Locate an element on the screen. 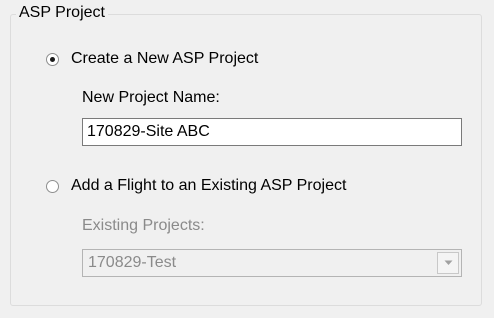 The image size is (494, 318). existing-projects-label: Existing Projects: is located at coordinates (143, 225).